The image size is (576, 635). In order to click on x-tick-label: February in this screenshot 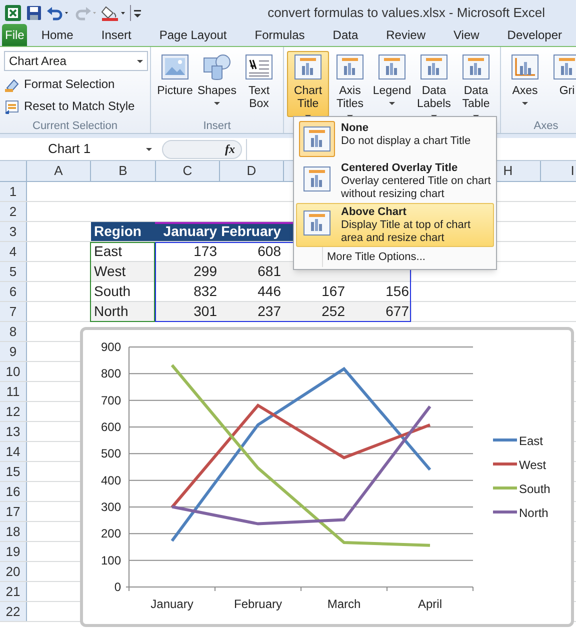, I will do `click(258, 604)`.